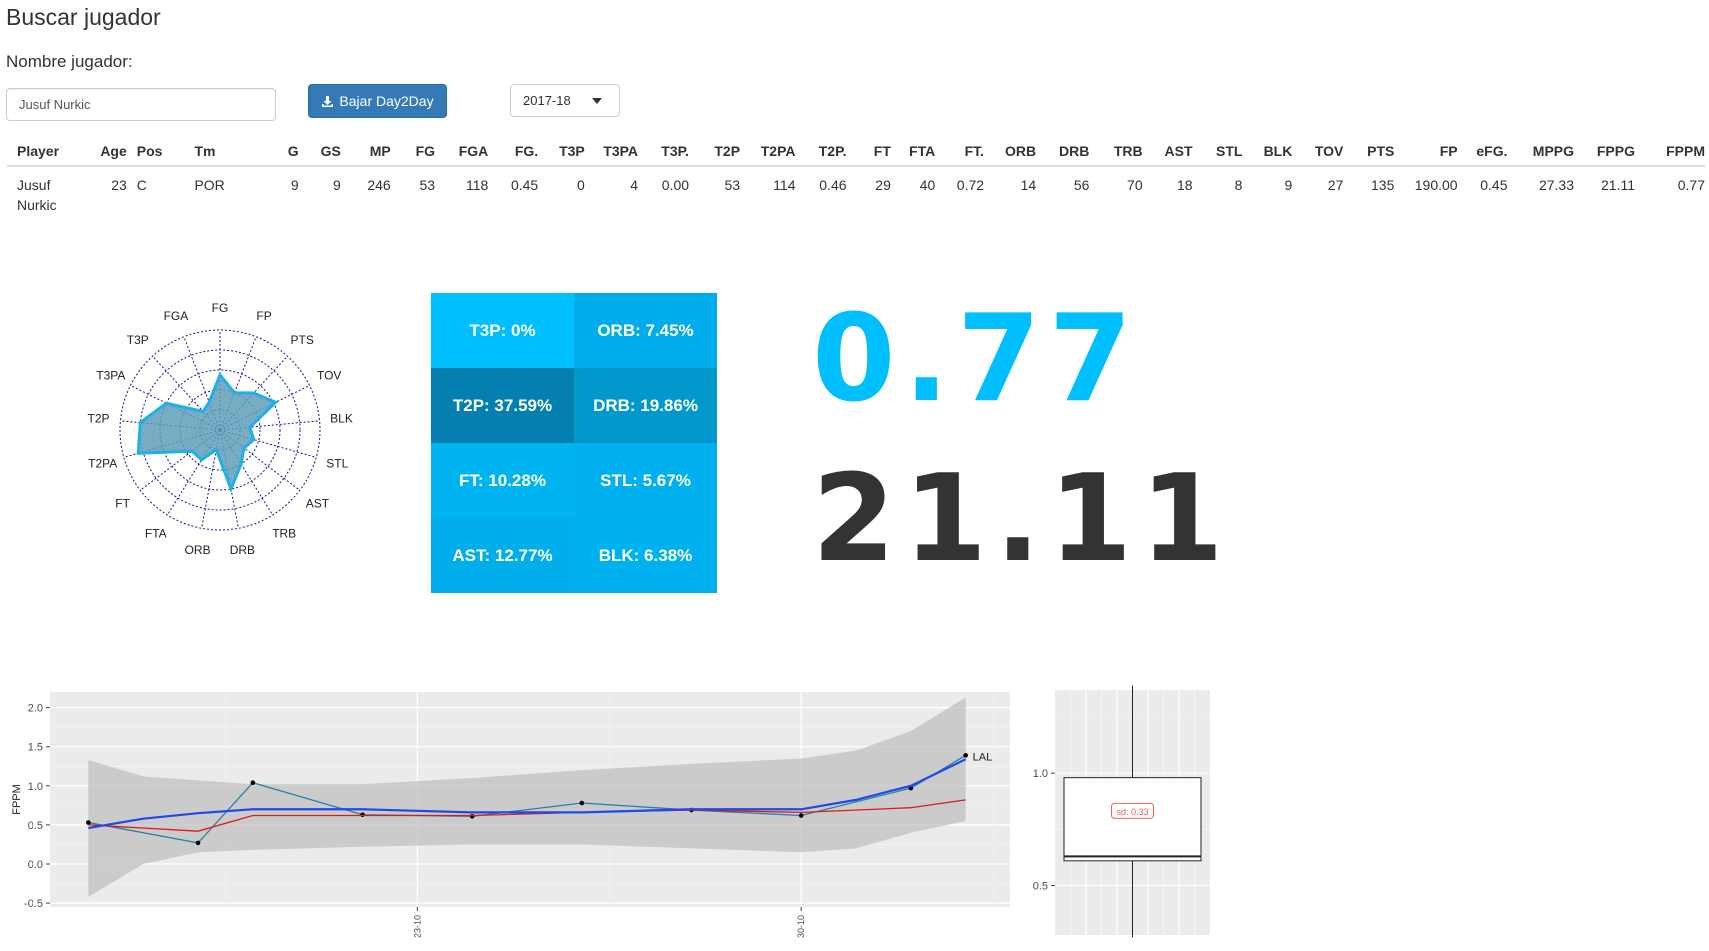  What do you see at coordinates (337, 185) in the screenshot?
I see `cell-gs: 9` at bounding box center [337, 185].